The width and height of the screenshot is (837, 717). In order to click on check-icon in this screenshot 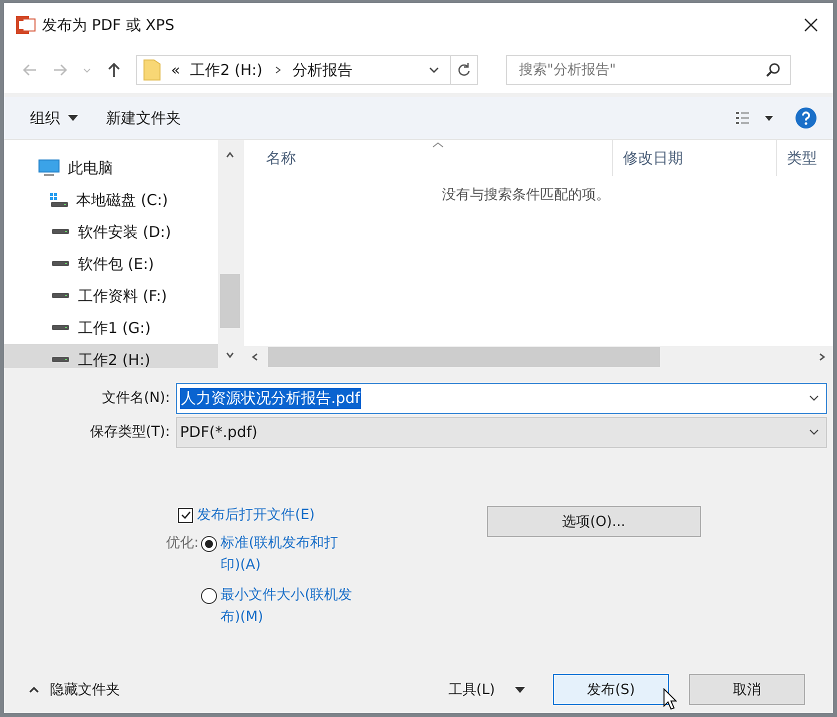, I will do `click(186, 515)`.